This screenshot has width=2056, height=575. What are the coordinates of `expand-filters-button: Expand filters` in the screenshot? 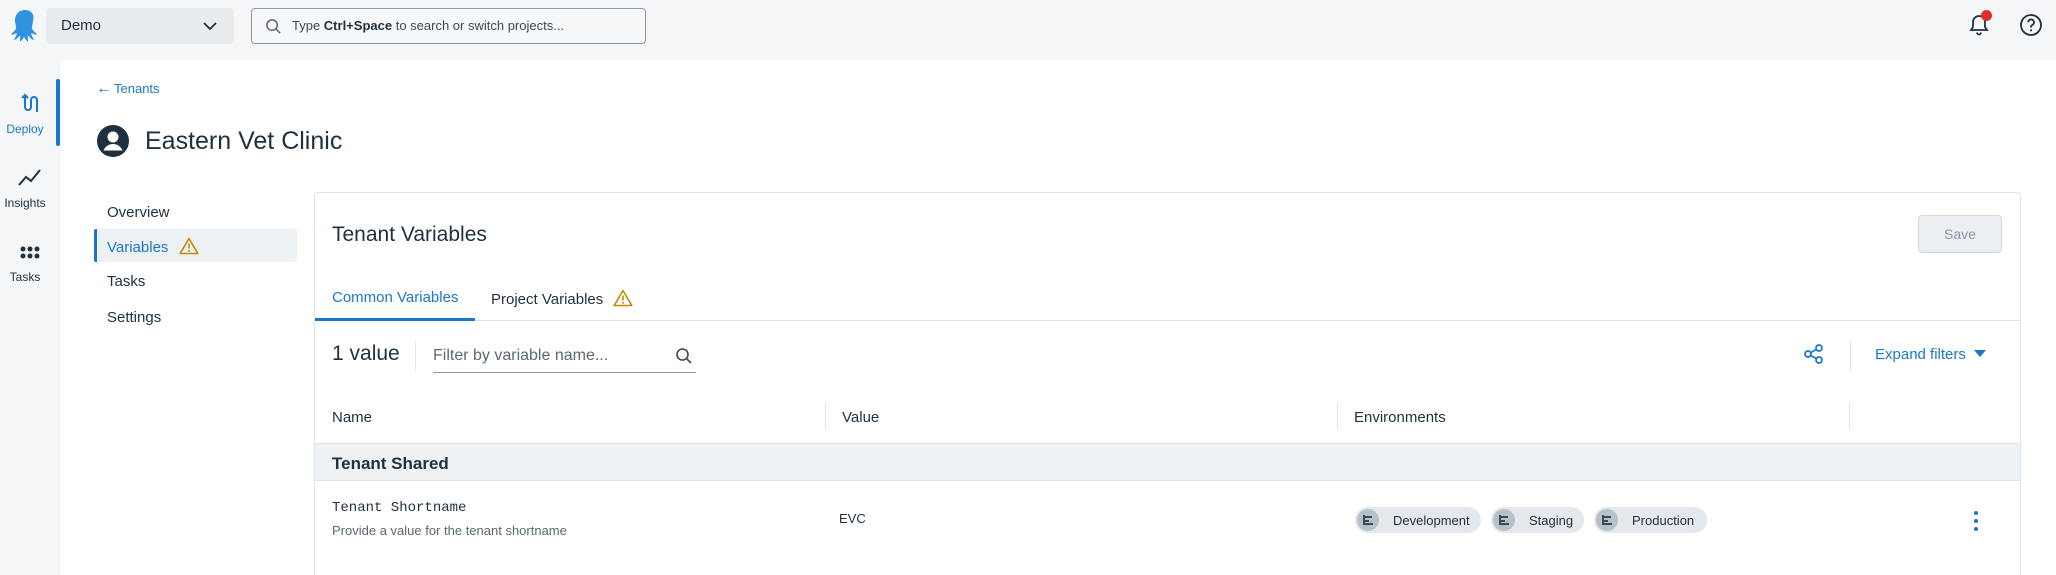 It's located at (1930, 354).